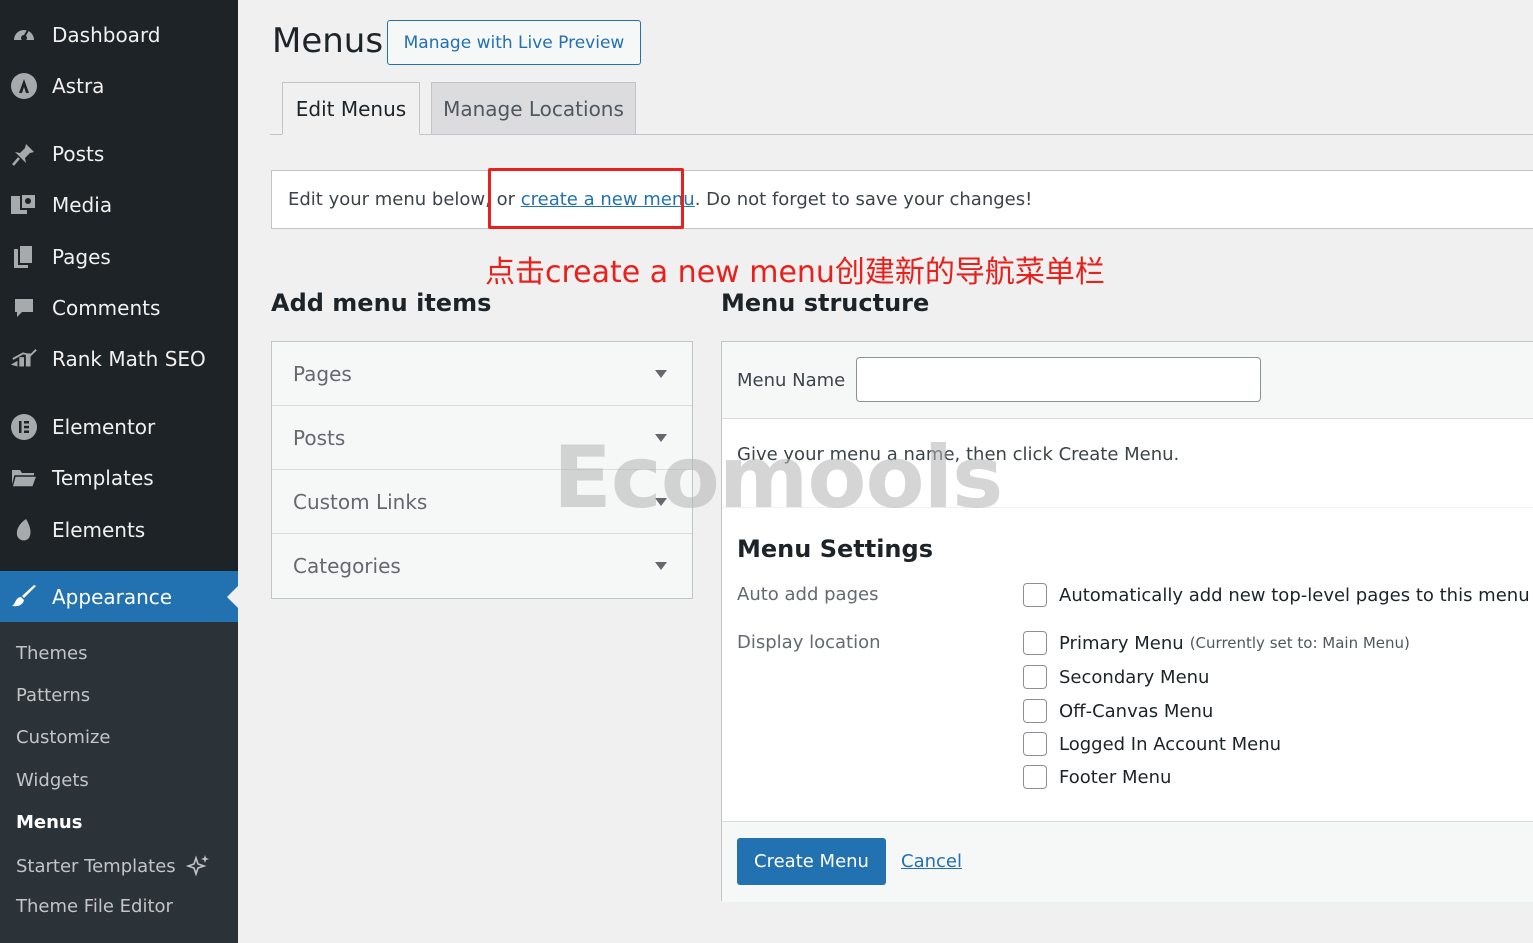  What do you see at coordinates (1035, 595) in the screenshot?
I see `auto-add-checkbox` at bounding box center [1035, 595].